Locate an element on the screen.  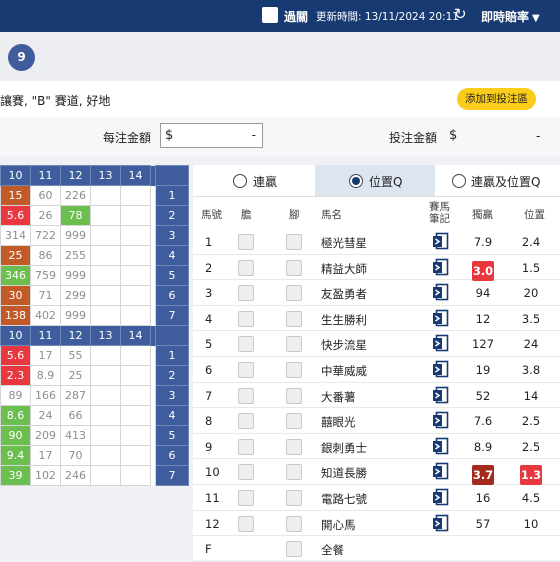
combo-odds-cell: 66 is located at coordinates (75, 415).